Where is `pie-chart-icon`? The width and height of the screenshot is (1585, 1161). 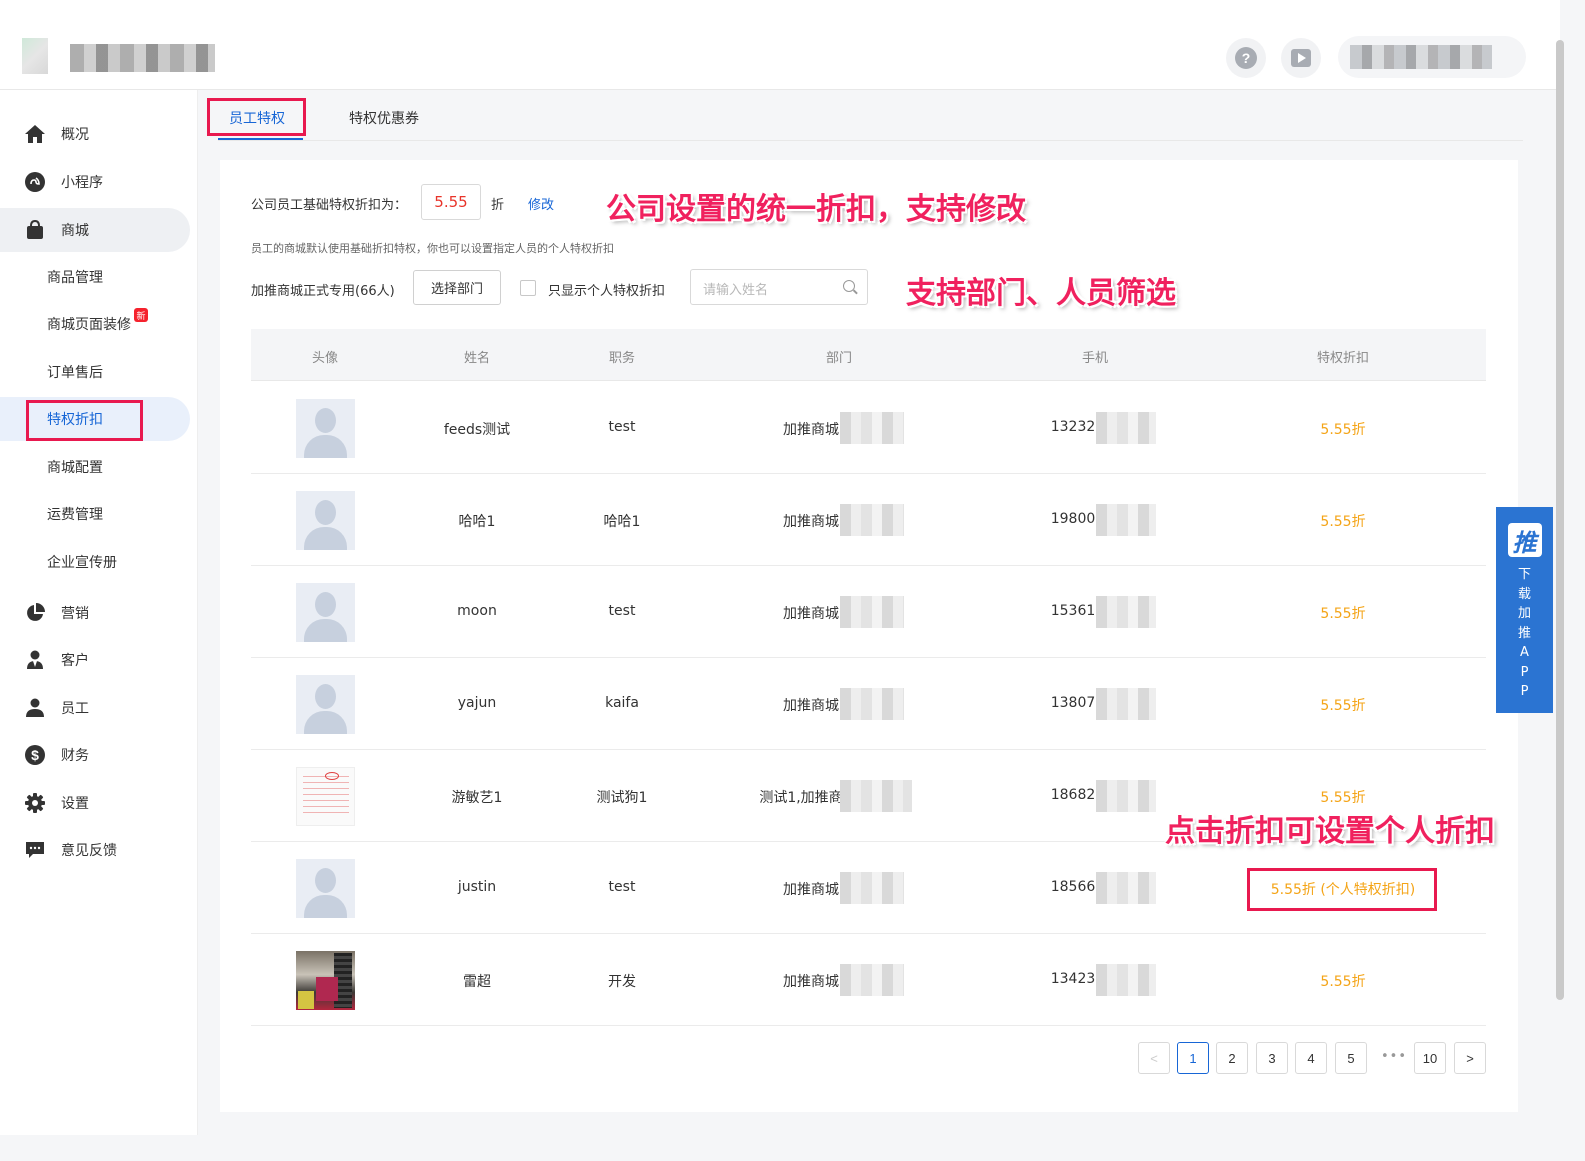
pie-chart-icon is located at coordinates (35, 613).